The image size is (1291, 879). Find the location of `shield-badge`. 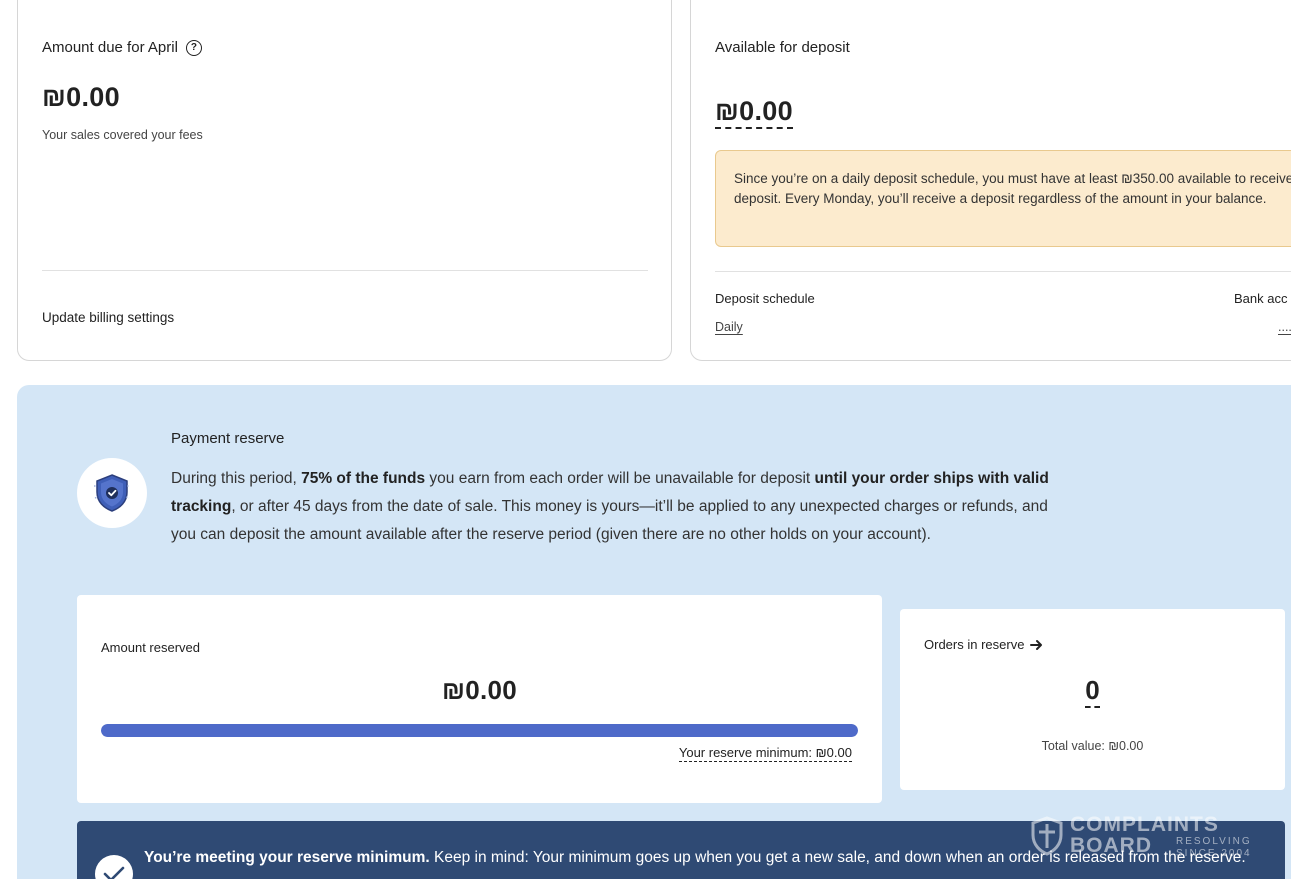

shield-badge is located at coordinates (112, 493).